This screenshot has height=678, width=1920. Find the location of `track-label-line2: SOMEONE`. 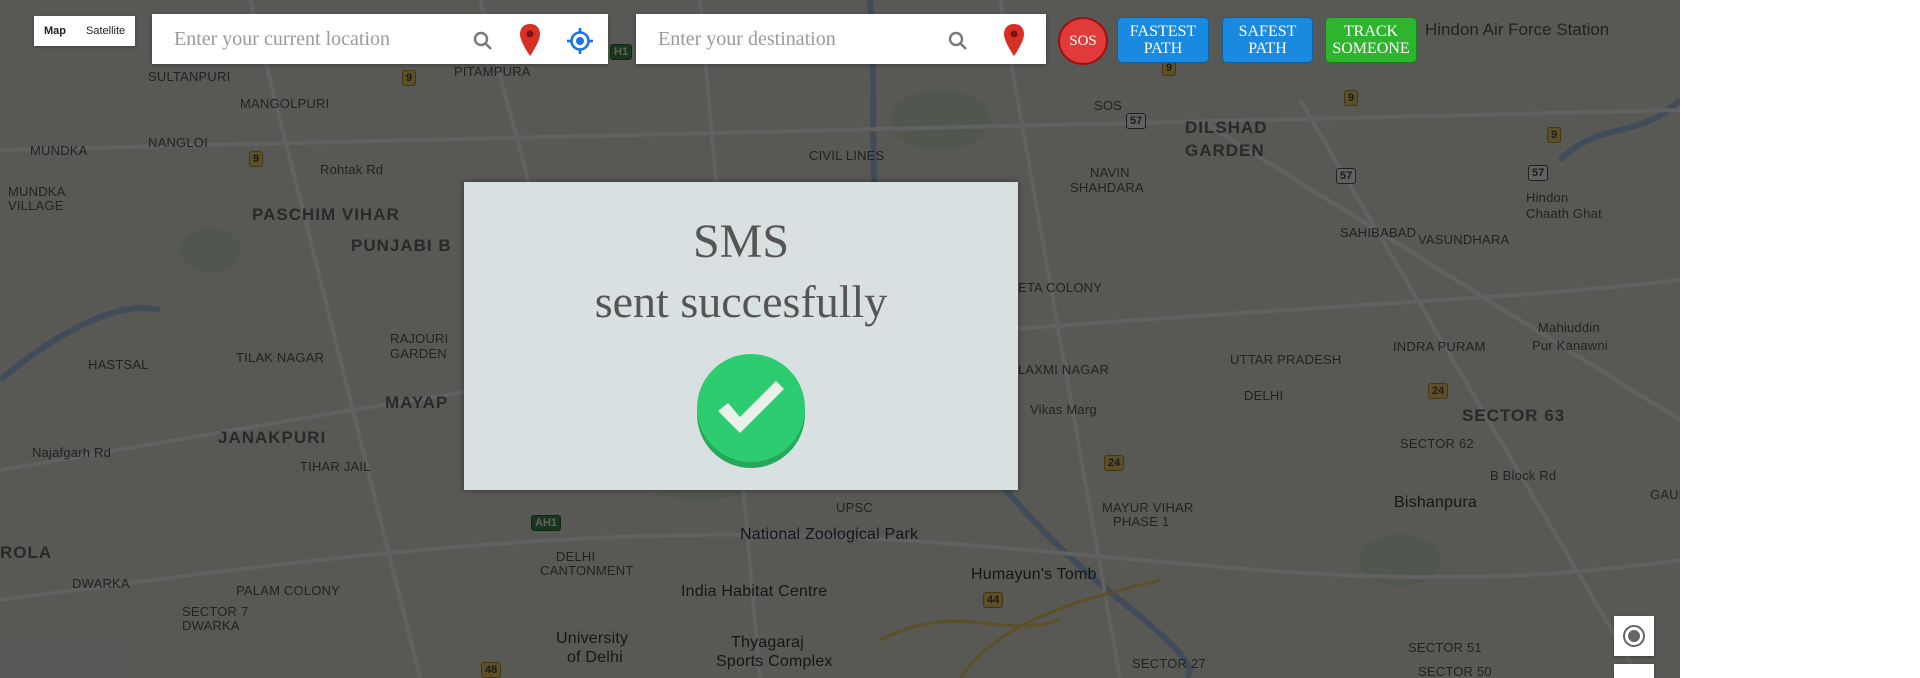

track-label-line2: SOMEONE is located at coordinates (1371, 48).